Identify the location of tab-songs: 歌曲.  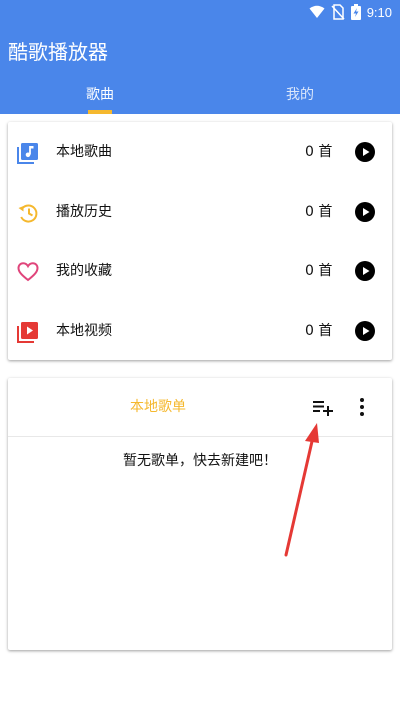
(100, 97).